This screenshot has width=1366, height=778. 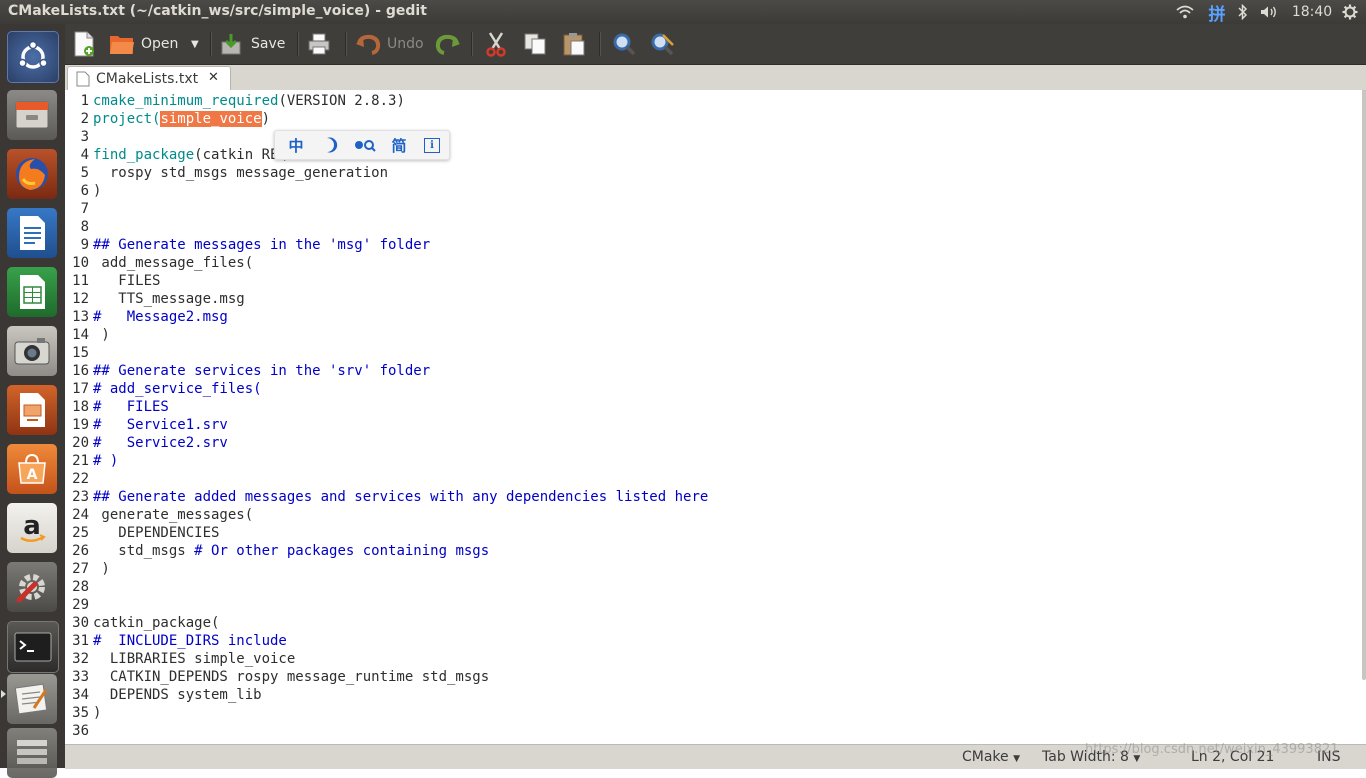 What do you see at coordinates (80, 299) in the screenshot?
I see `line-number: 12` at bounding box center [80, 299].